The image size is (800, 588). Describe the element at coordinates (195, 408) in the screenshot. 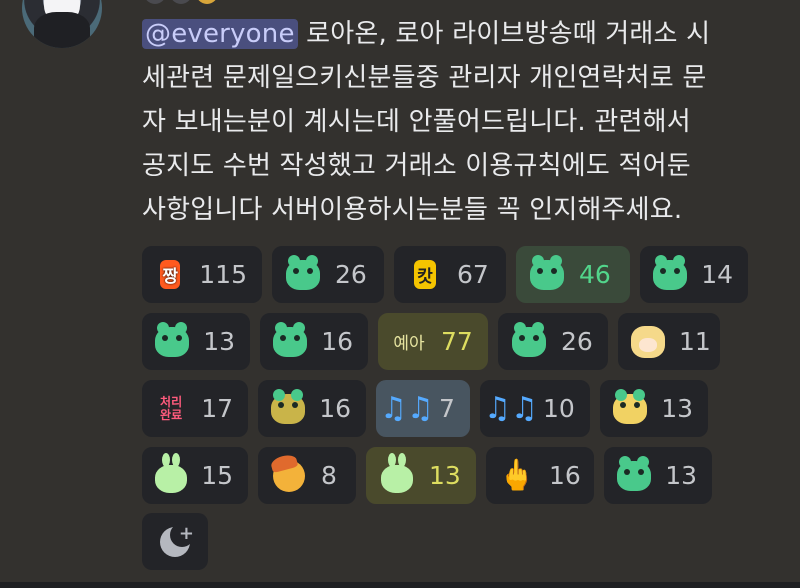

I see `reaction-cheori-wanryo: 처리 완료 17` at that location.